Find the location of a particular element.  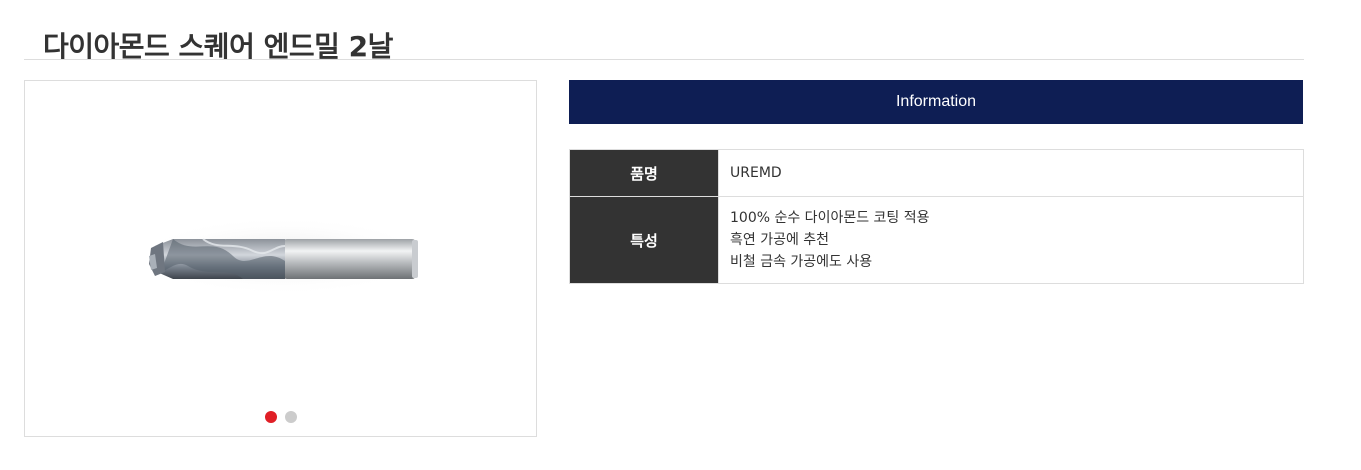

information-header: Information is located at coordinates (936, 102).